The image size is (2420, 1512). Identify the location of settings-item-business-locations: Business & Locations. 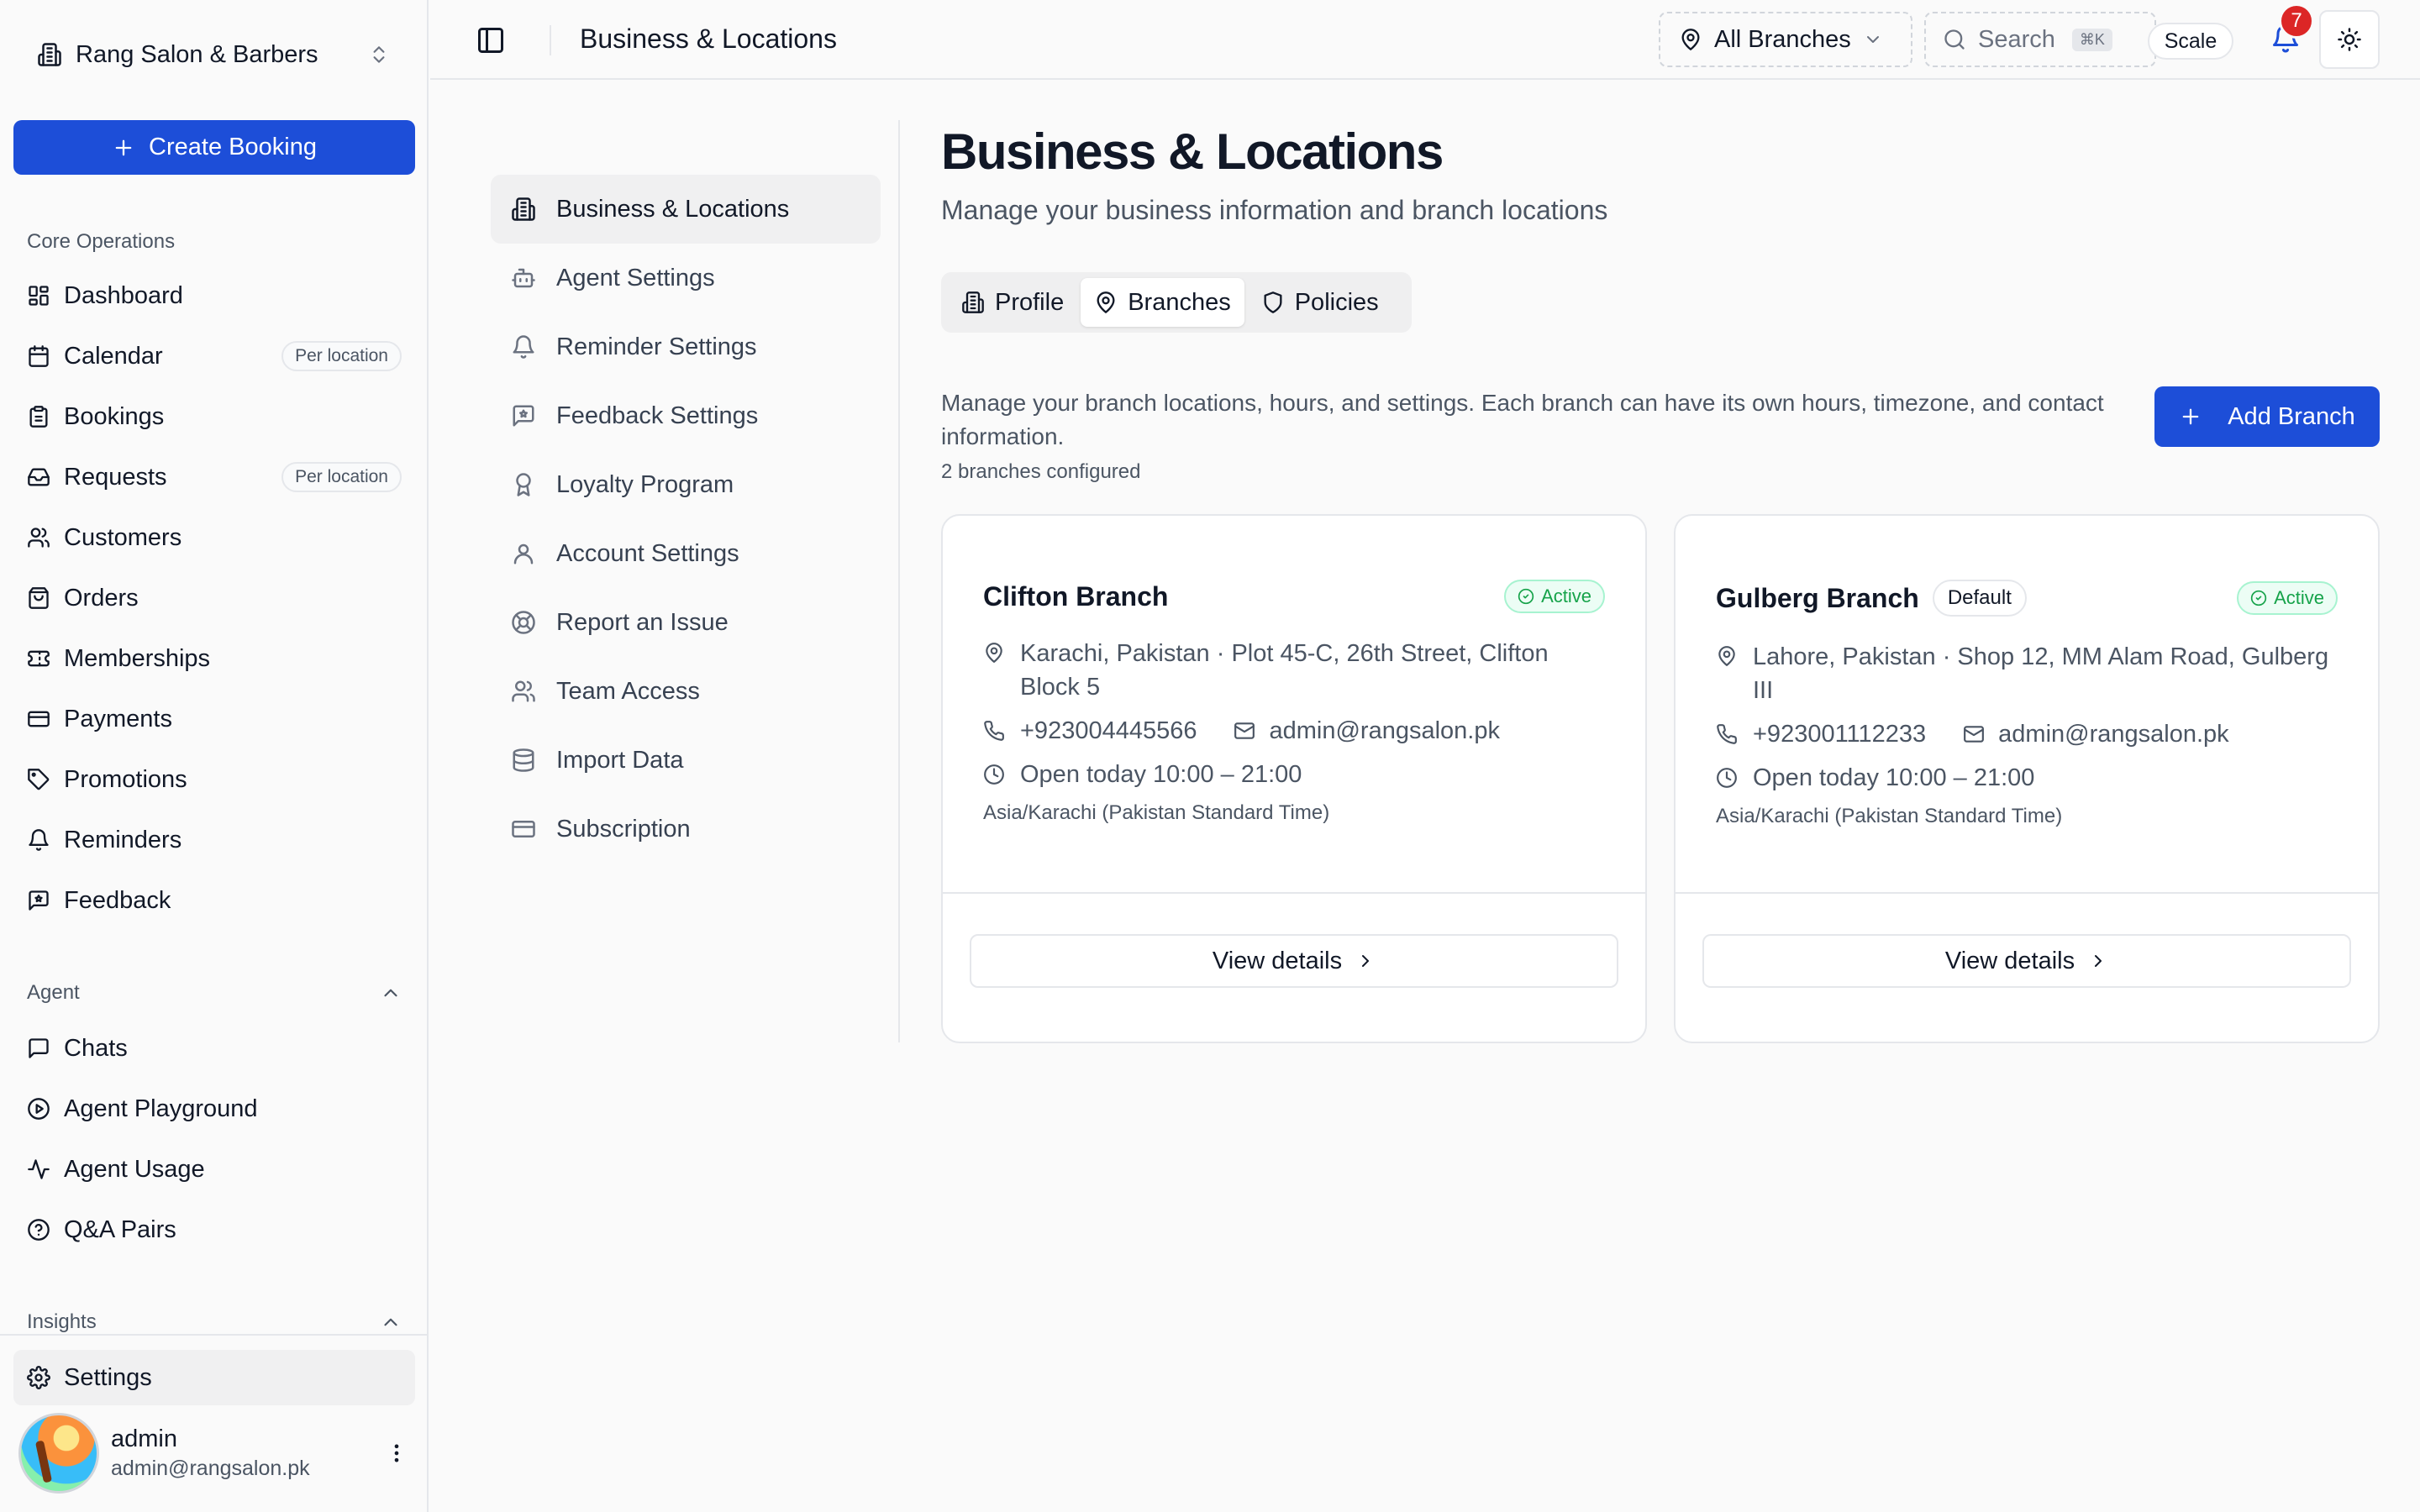
(686, 209).